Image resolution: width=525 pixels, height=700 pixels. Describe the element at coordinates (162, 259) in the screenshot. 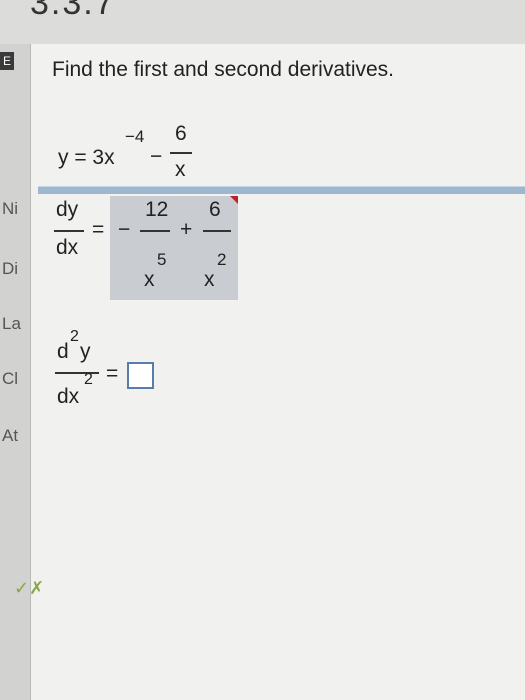

I see `term1-den-exp: 5` at that location.